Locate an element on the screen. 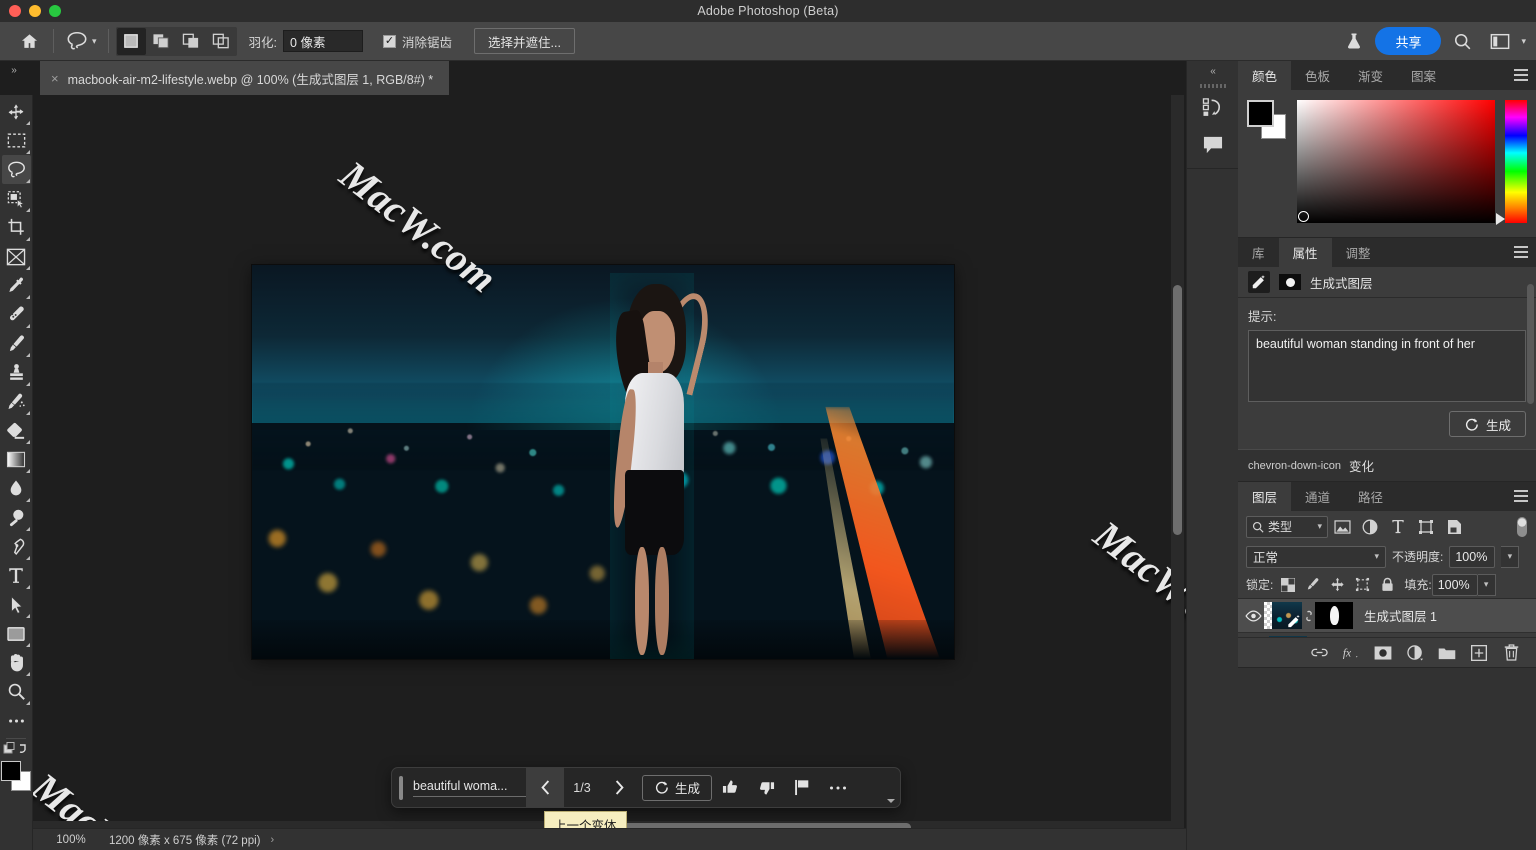 This screenshot has height=850, width=1536. zoom-tool is located at coordinates (16, 691).